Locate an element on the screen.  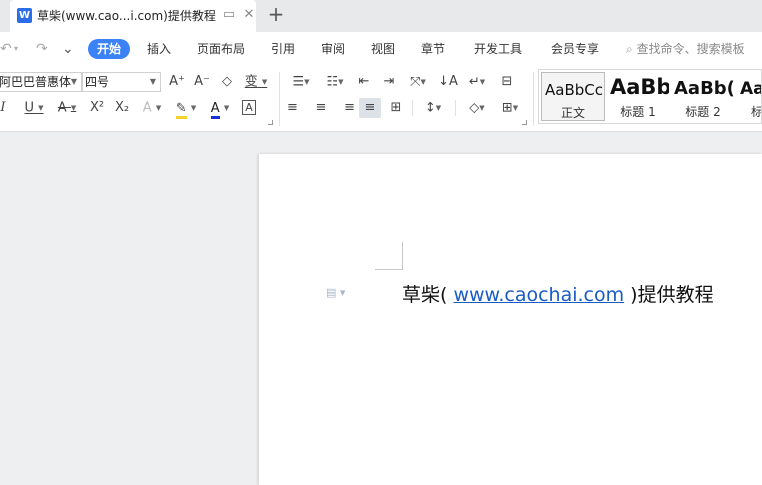
underline-button: U ▼ is located at coordinates (34, 108).